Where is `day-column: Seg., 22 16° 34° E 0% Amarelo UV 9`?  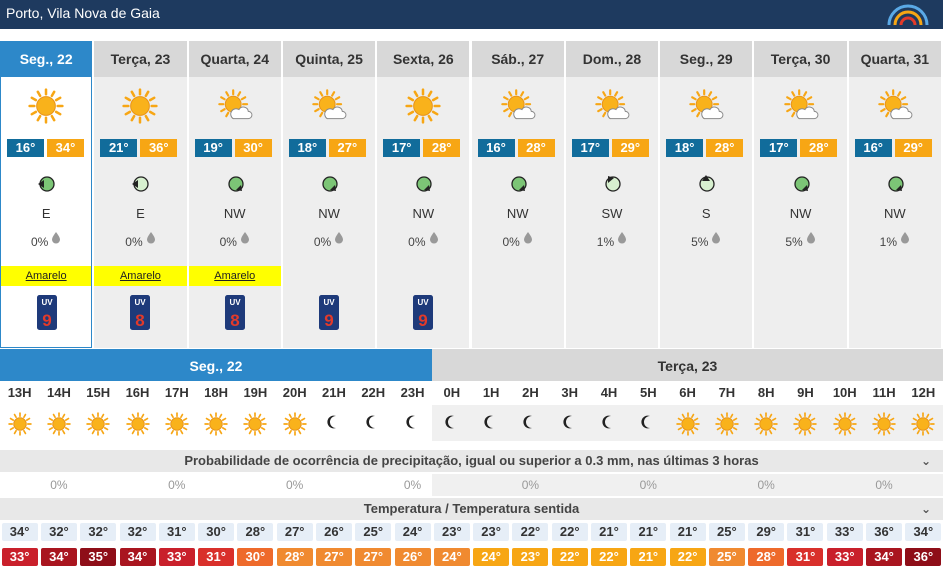 day-column: Seg., 22 16° 34° E 0% Amarelo UV 9 is located at coordinates (46, 194).